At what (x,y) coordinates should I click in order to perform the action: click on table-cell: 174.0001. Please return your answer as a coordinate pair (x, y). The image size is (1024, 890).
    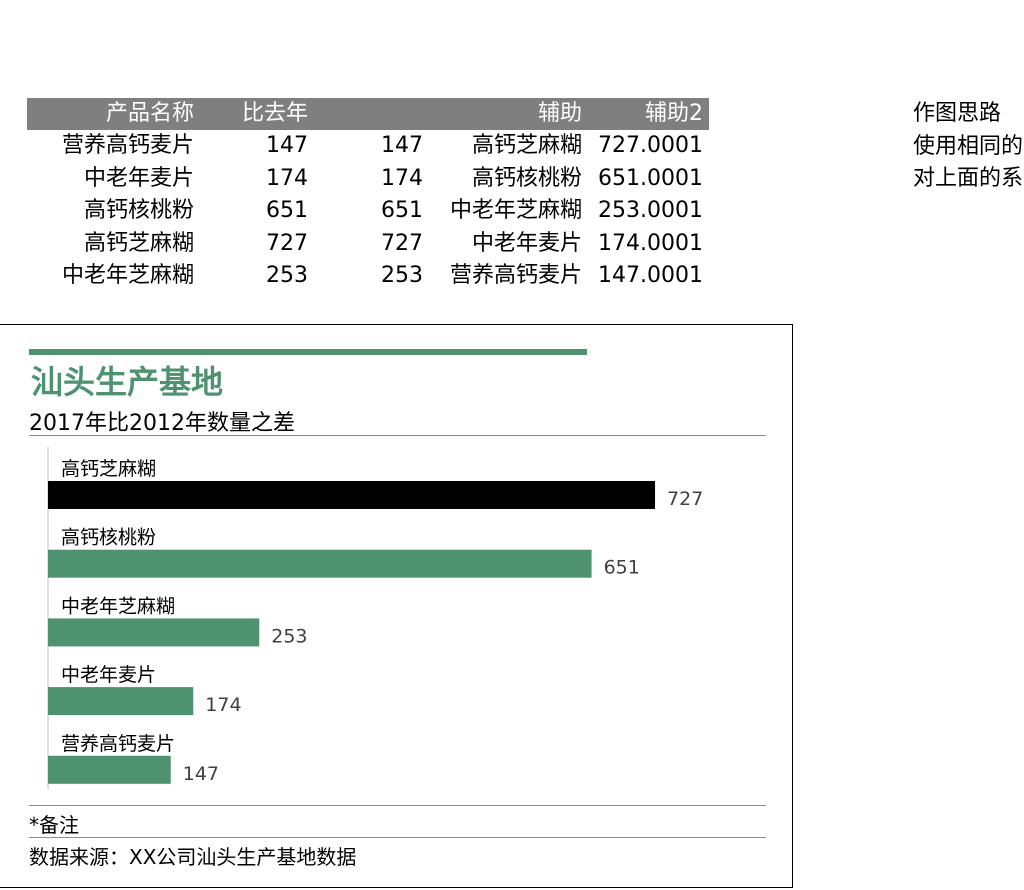
    Looking at the image, I should click on (650, 243).